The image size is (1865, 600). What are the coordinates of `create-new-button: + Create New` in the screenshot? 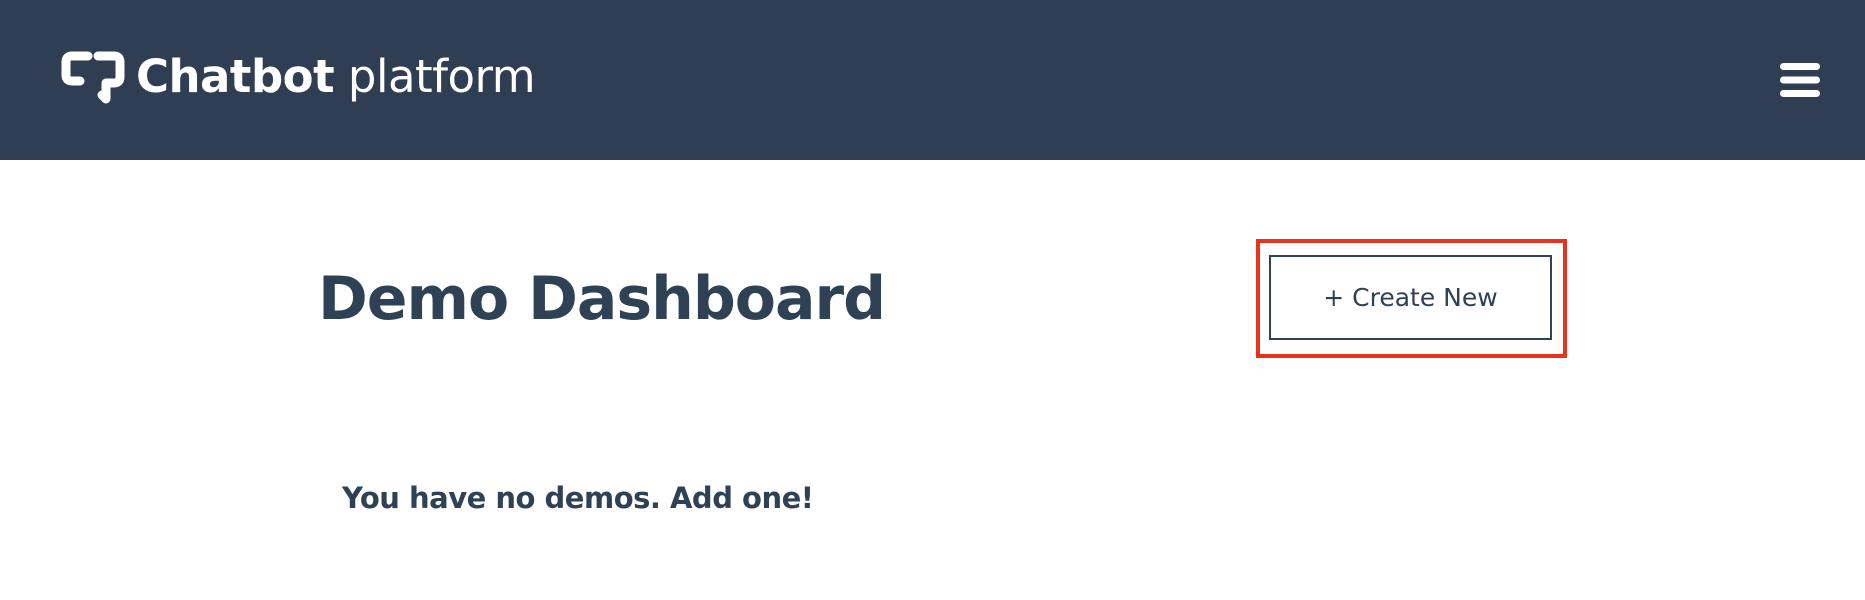 It's located at (1410, 297).